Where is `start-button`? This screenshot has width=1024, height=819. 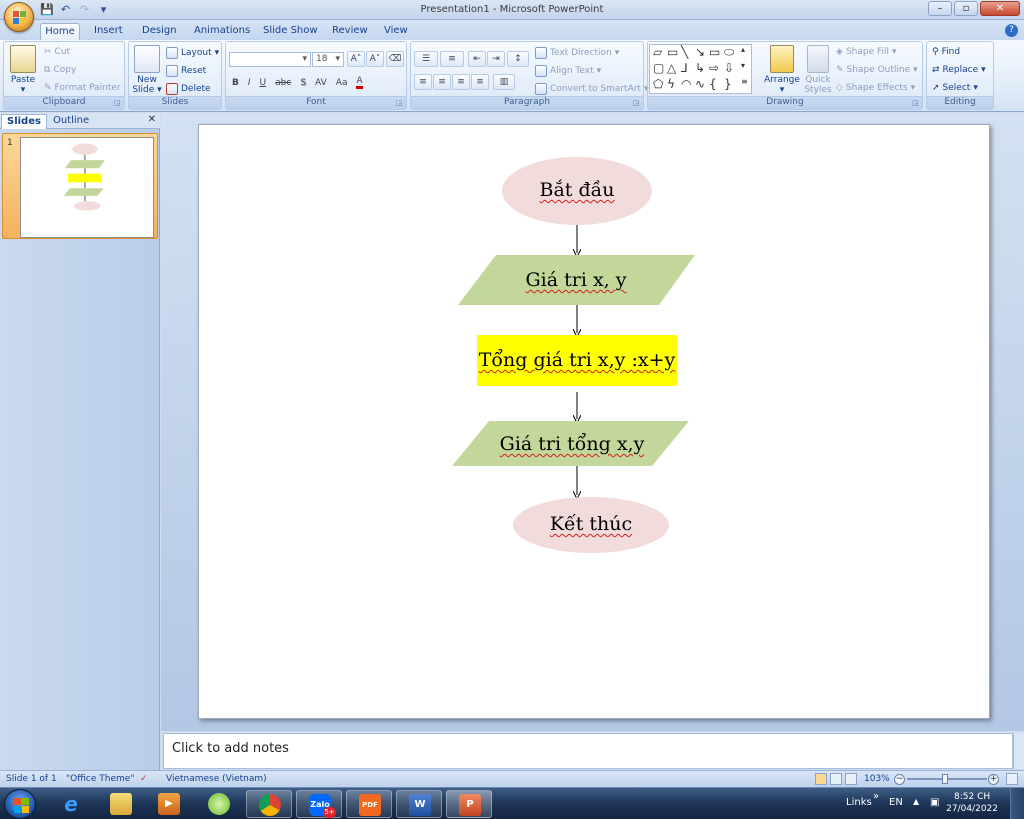
start-button is located at coordinates (20, 804).